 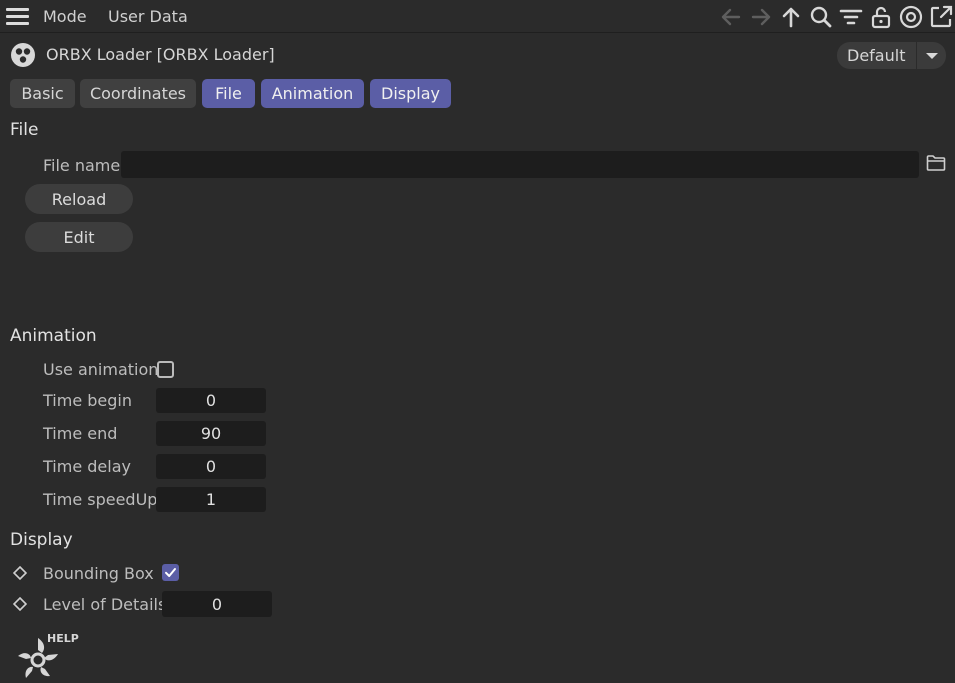 What do you see at coordinates (881, 17) in the screenshot?
I see `lock-icon` at bounding box center [881, 17].